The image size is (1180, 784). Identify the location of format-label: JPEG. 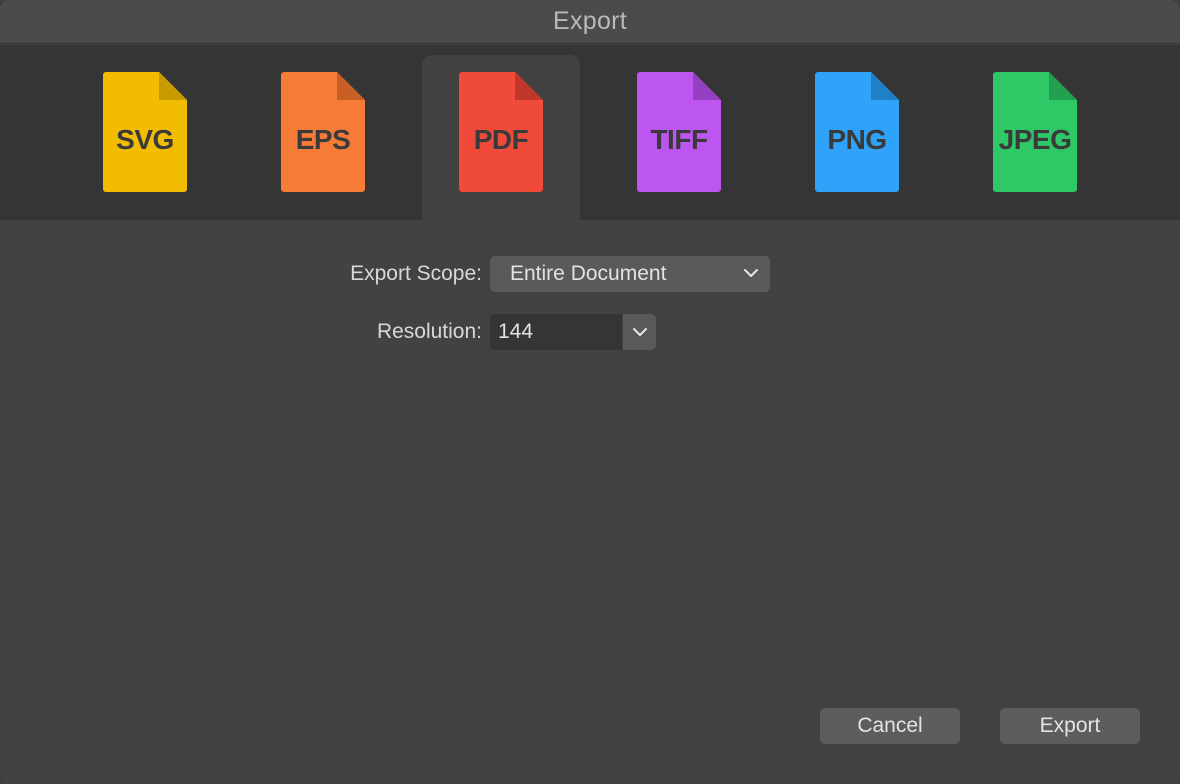
(1035, 139).